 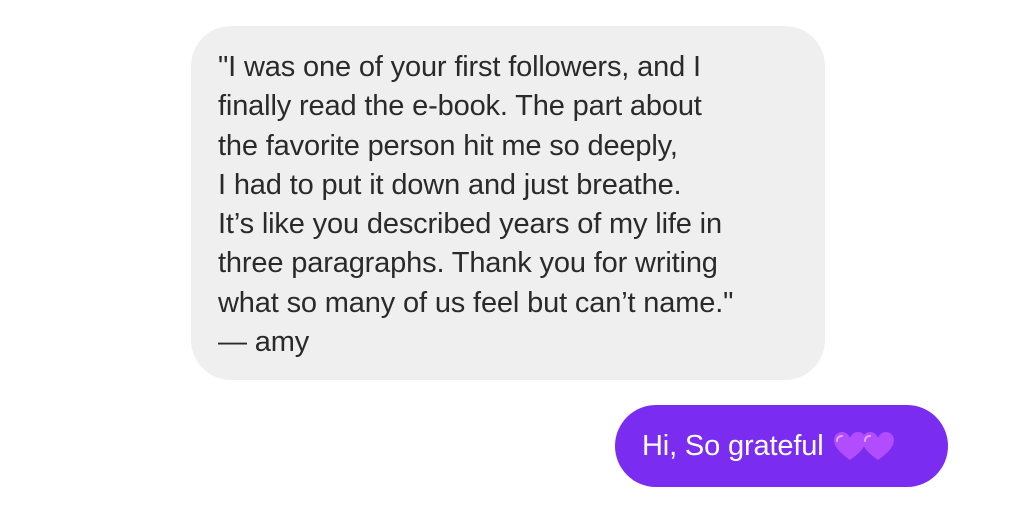 I want to click on message-line: finally read the e-book. The part about, so click(x=460, y=106).